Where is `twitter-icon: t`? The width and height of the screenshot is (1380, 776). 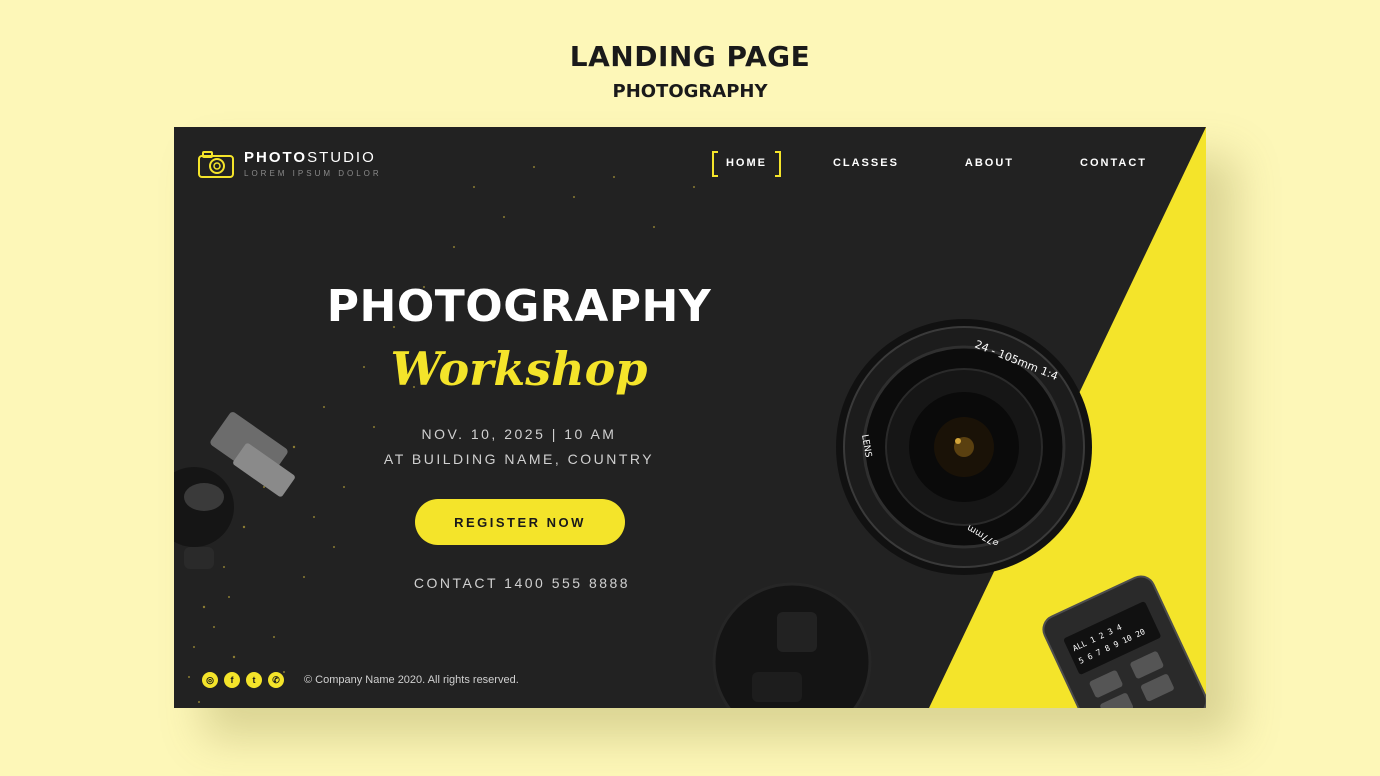 twitter-icon: t is located at coordinates (254, 680).